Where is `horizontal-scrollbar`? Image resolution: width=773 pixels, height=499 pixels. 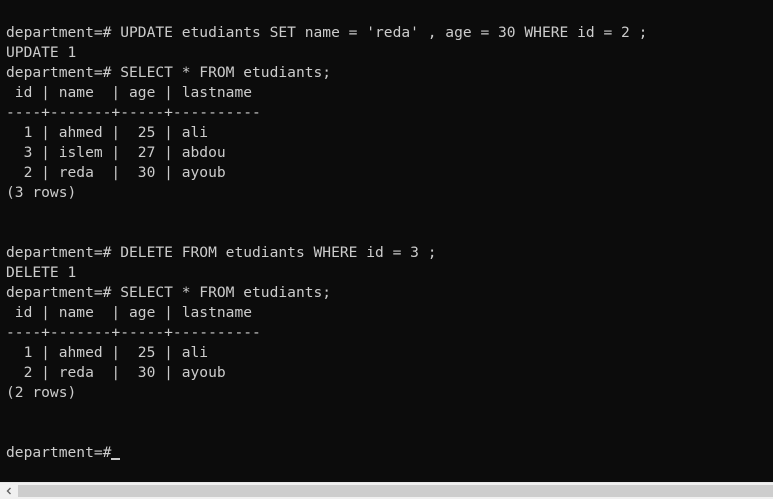
horizontal-scrollbar is located at coordinates (386, 490).